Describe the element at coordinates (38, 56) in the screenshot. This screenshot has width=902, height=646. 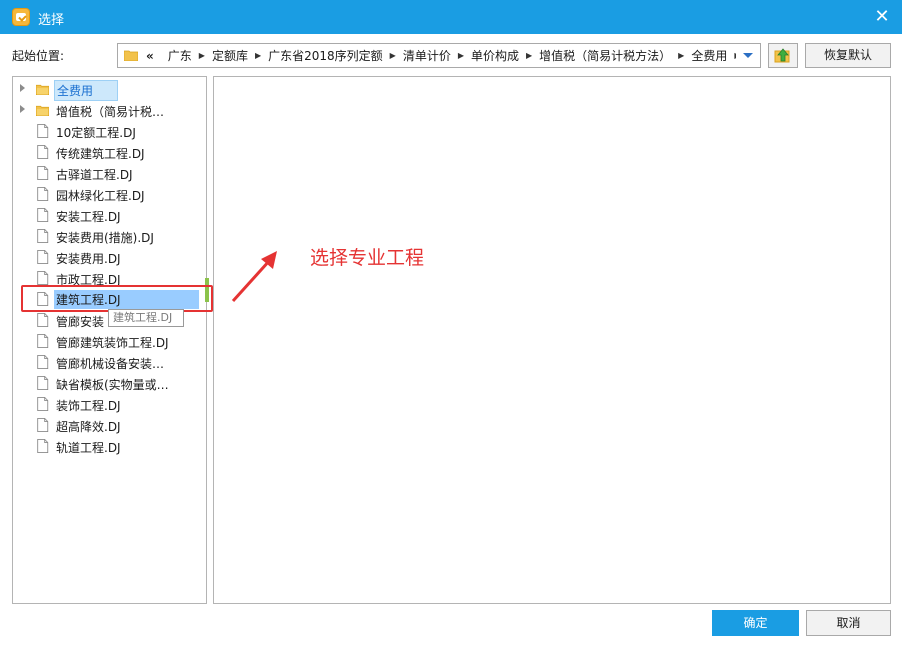
I see `start-location-label: 起始位置:` at that location.